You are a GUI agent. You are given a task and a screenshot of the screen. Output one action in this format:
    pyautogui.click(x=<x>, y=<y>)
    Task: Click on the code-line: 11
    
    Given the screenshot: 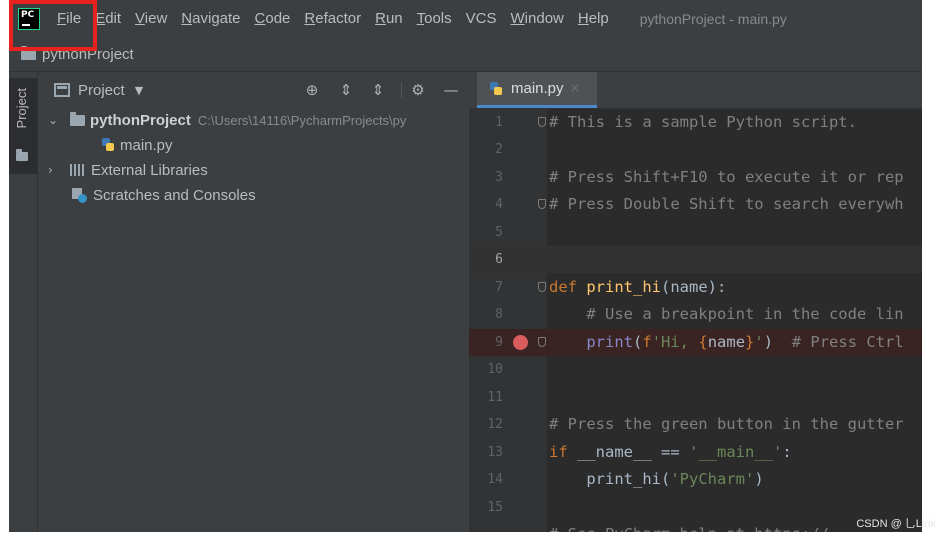 What is the action you would take?
    pyautogui.click(x=495, y=397)
    